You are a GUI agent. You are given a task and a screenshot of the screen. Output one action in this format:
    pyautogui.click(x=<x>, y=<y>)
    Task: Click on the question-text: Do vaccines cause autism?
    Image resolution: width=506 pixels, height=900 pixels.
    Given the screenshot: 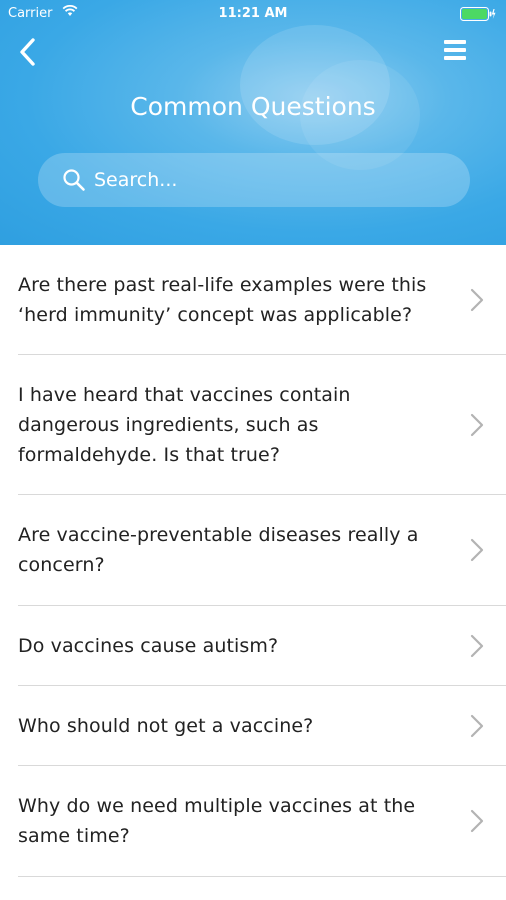 What is the action you would take?
    pyautogui.click(x=148, y=645)
    